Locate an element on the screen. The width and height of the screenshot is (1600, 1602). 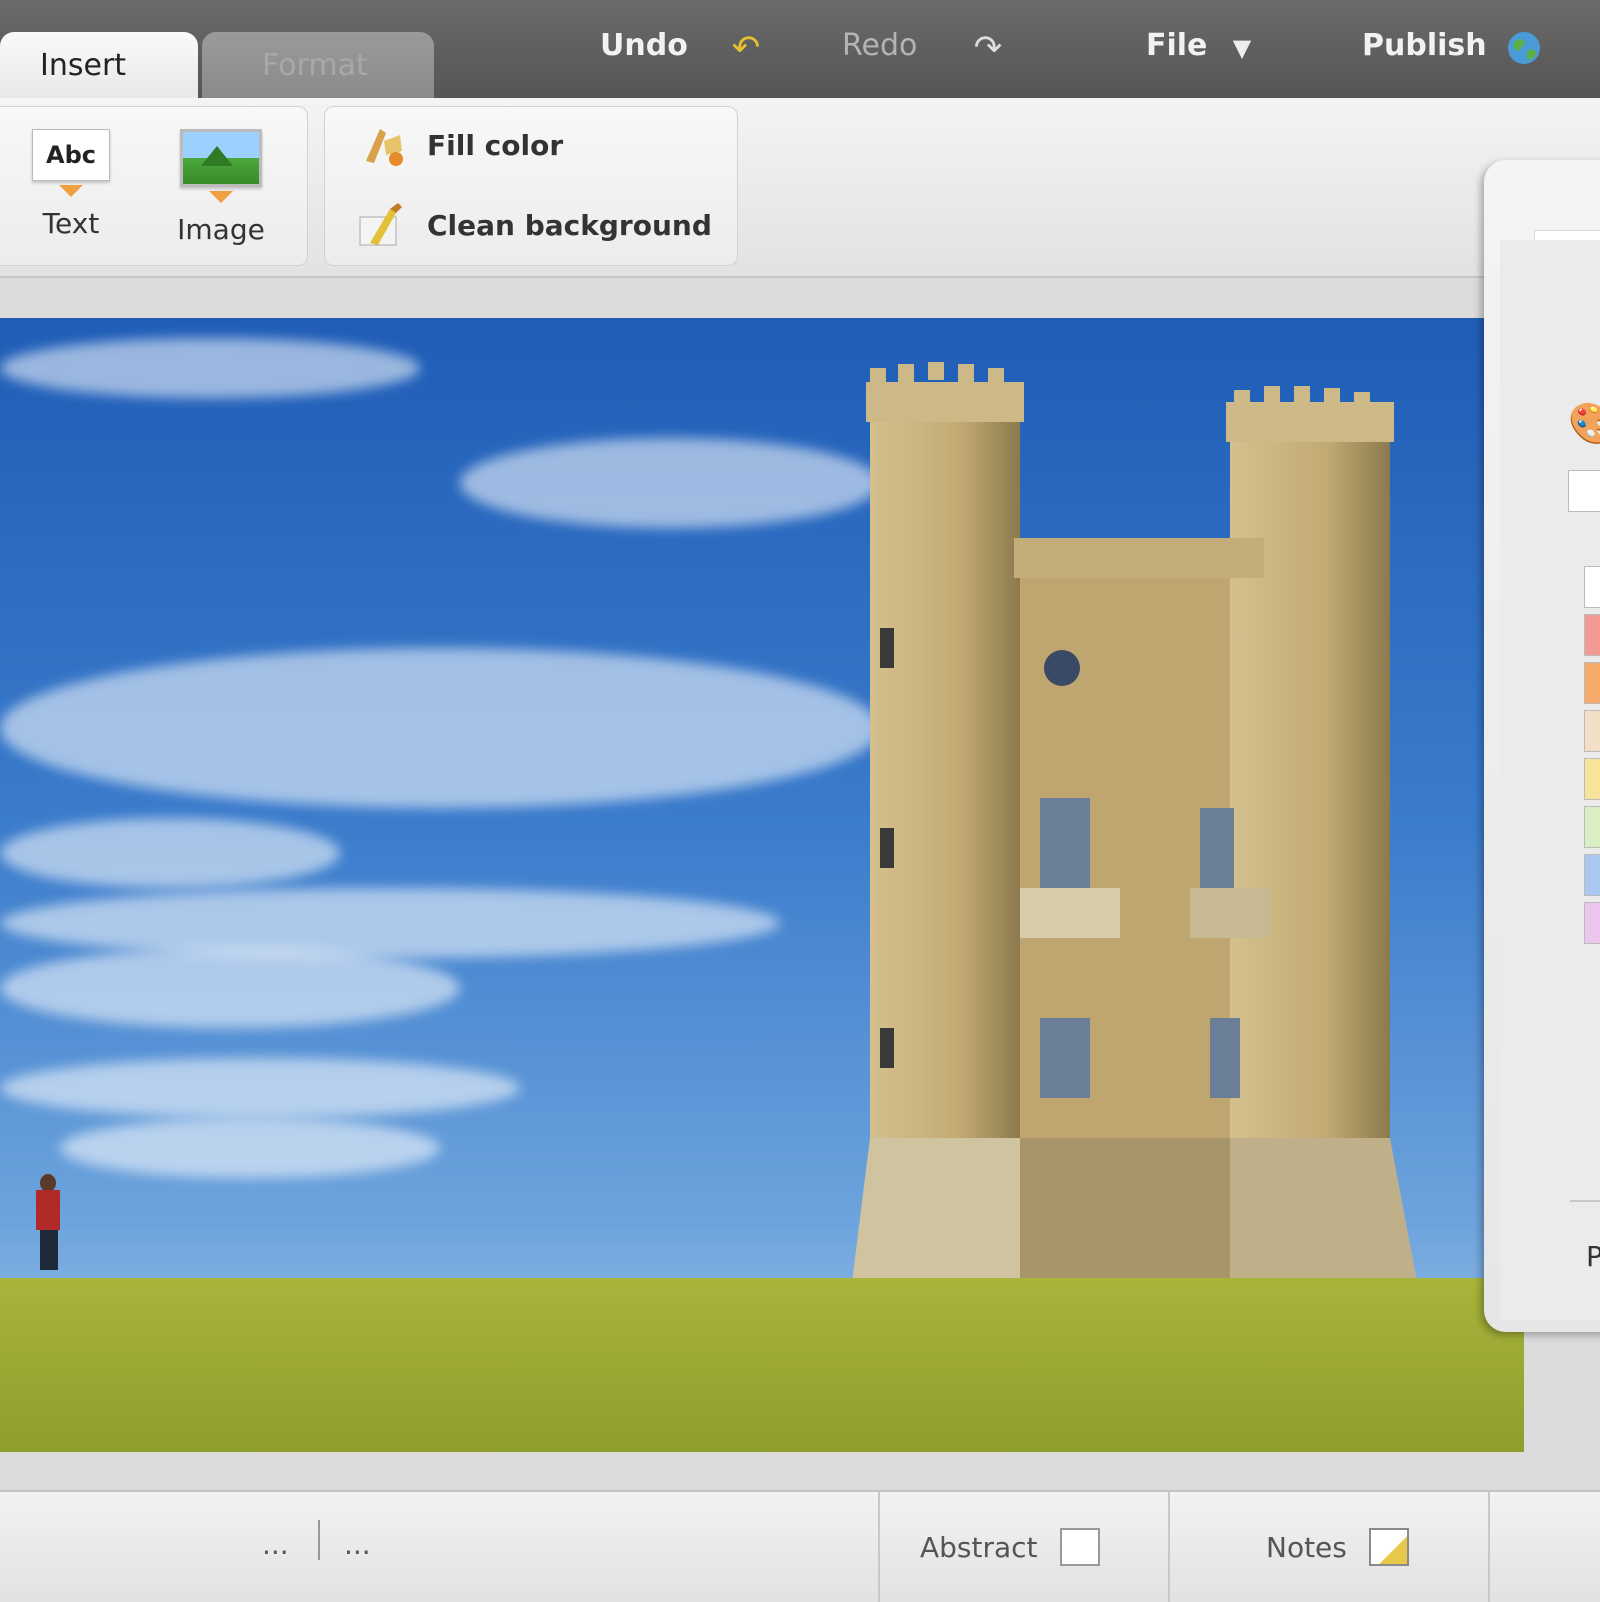
person-legs is located at coordinates (49, 1250).